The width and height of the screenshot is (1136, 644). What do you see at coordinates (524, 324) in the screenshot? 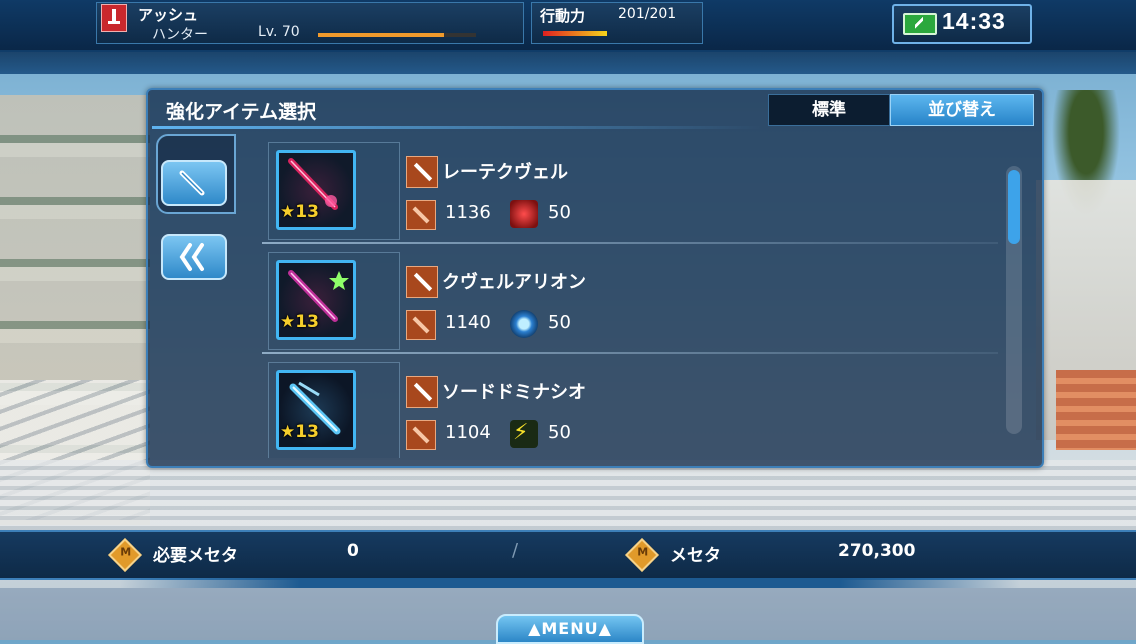
I see `ice-element-icon` at bounding box center [524, 324].